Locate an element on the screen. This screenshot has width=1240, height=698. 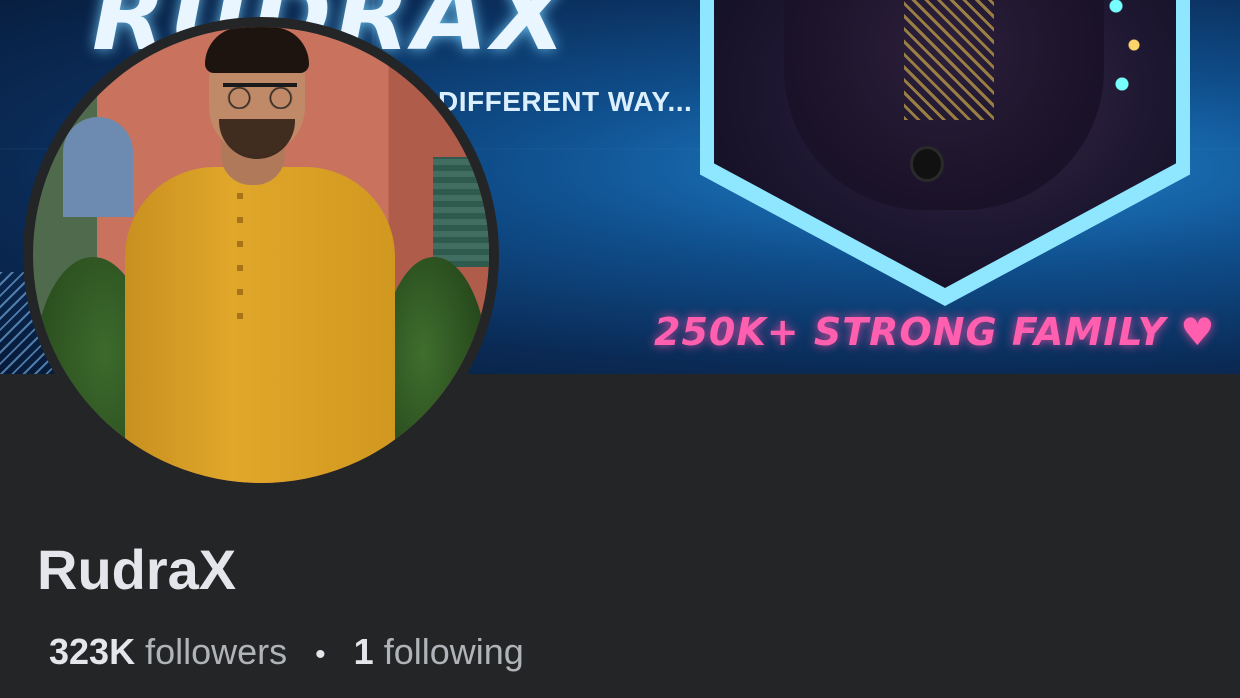
avatar-bg-window-right is located at coordinates (461, 212).